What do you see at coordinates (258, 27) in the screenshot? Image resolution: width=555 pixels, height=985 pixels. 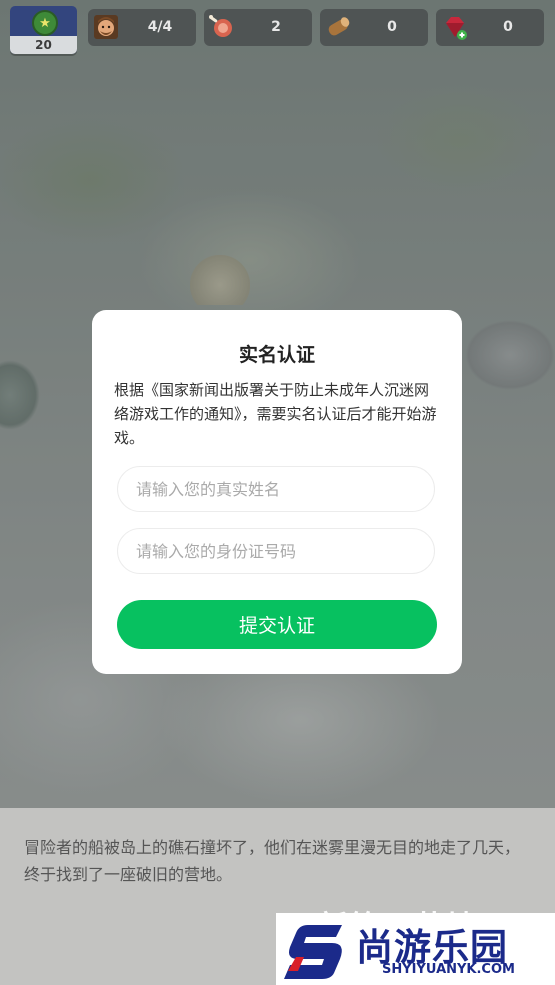 I see `resource-meat: 2` at bounding box center [258, 27].